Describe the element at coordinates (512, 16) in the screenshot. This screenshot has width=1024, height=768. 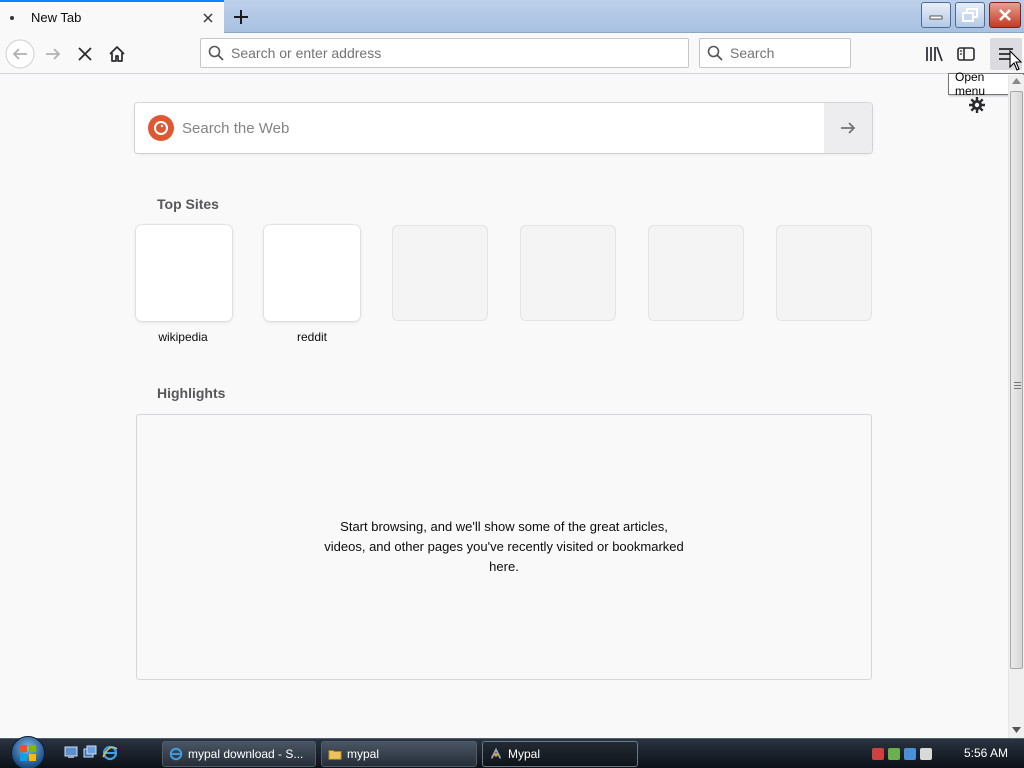
I see `tab-bar: New Tab` at that location.